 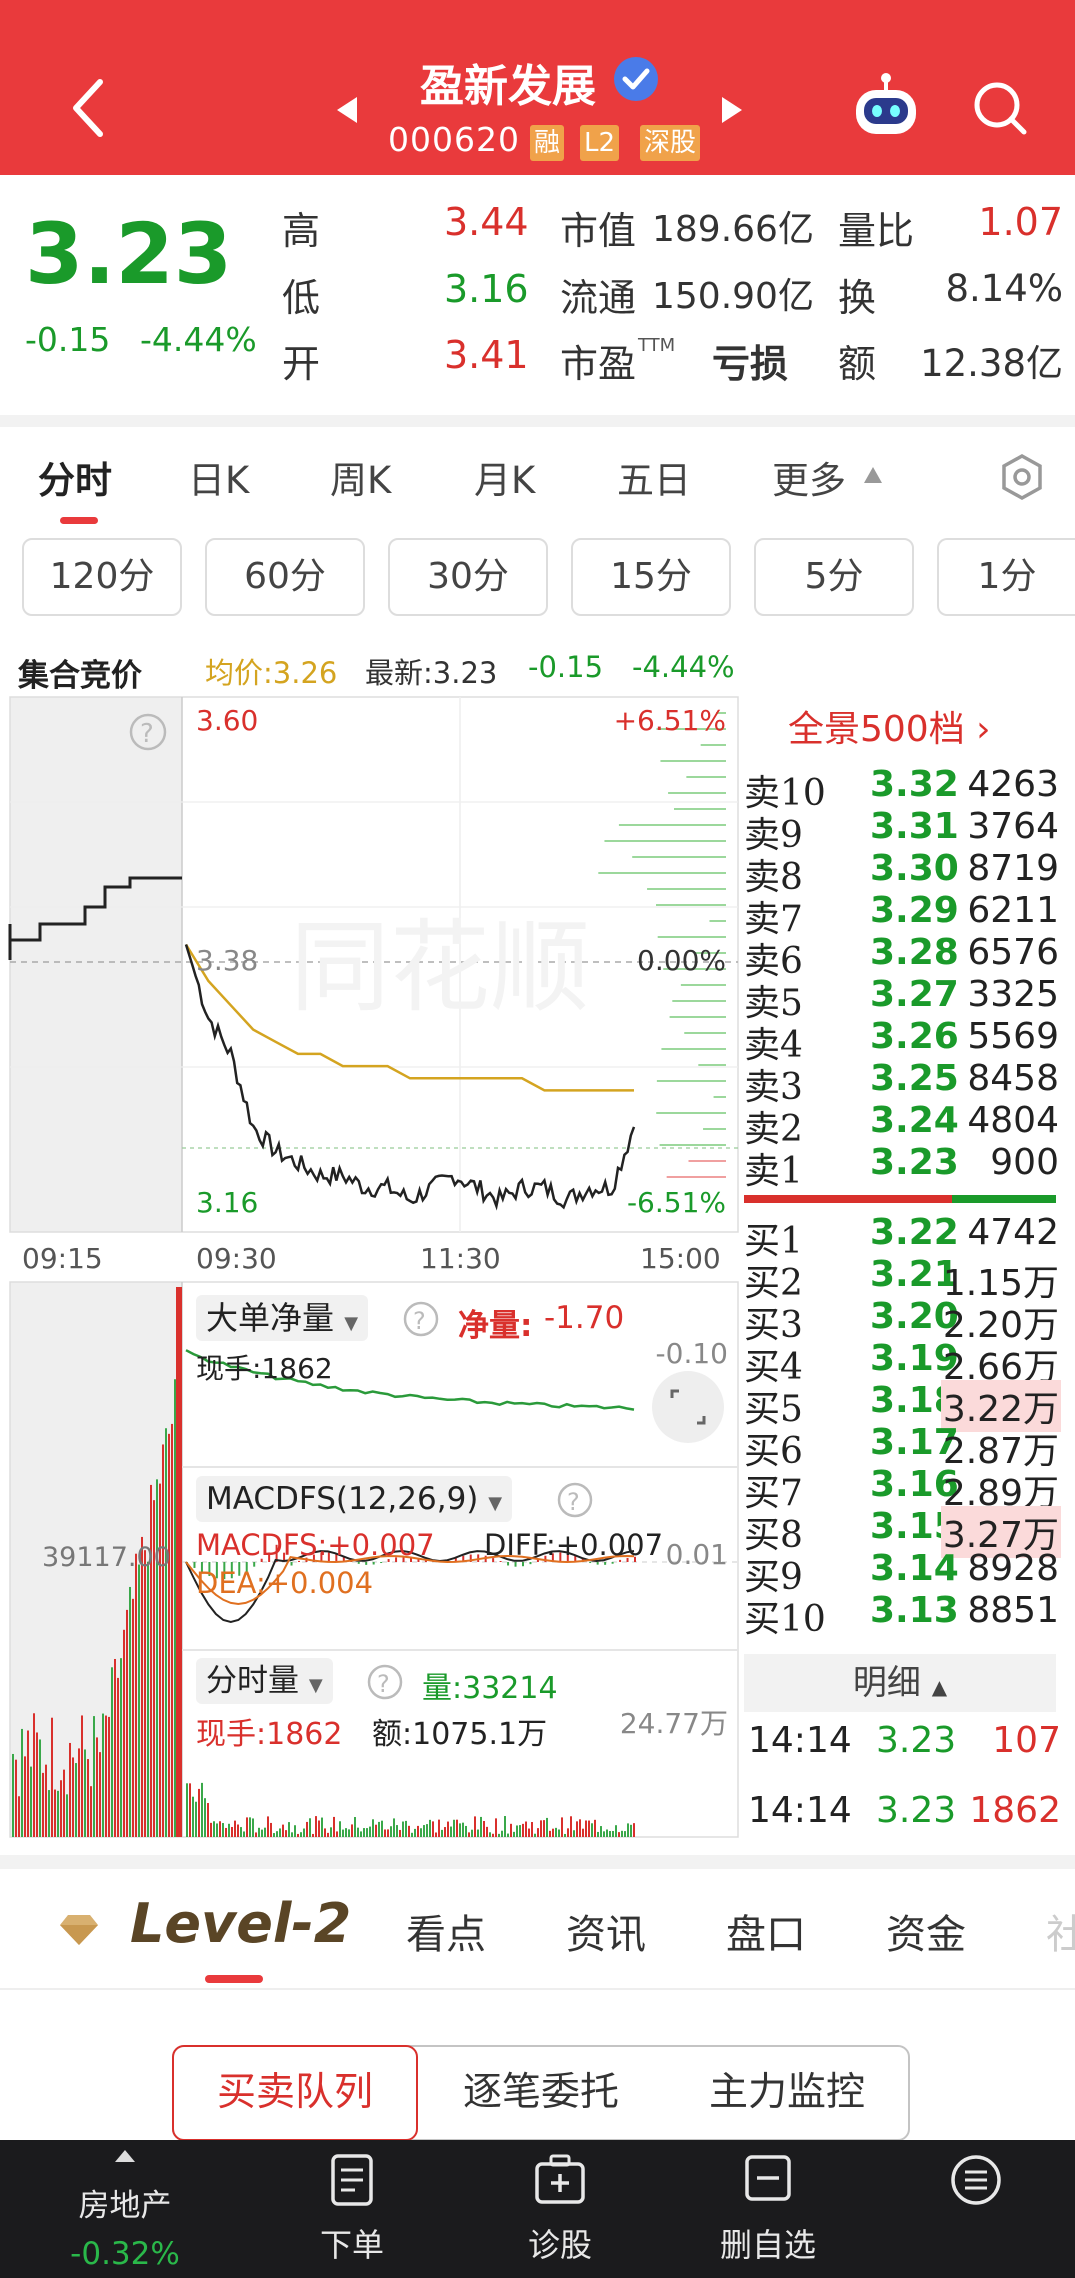 I want to click on subtab-queue: 买卖队列, so click(x=295, y=2093).